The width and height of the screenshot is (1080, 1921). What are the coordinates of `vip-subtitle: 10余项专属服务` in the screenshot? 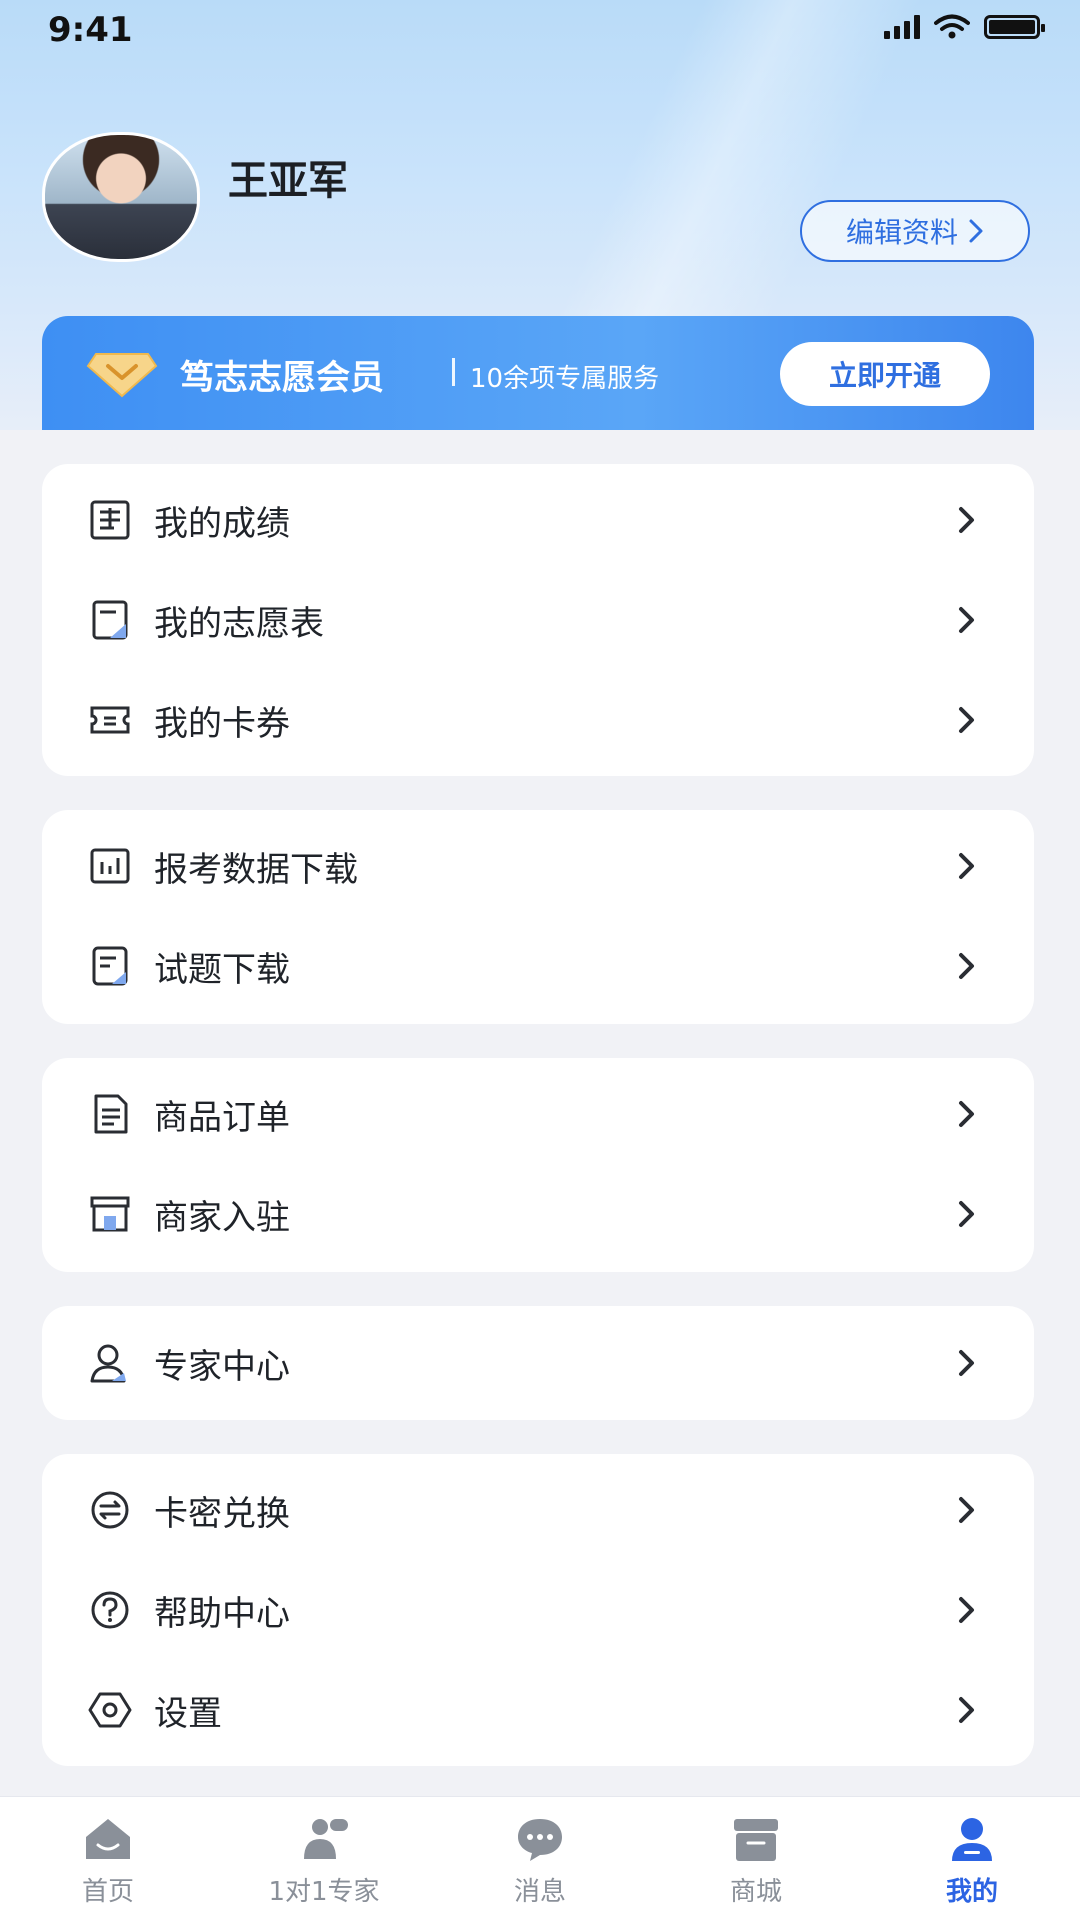 It's located at (565, 379).